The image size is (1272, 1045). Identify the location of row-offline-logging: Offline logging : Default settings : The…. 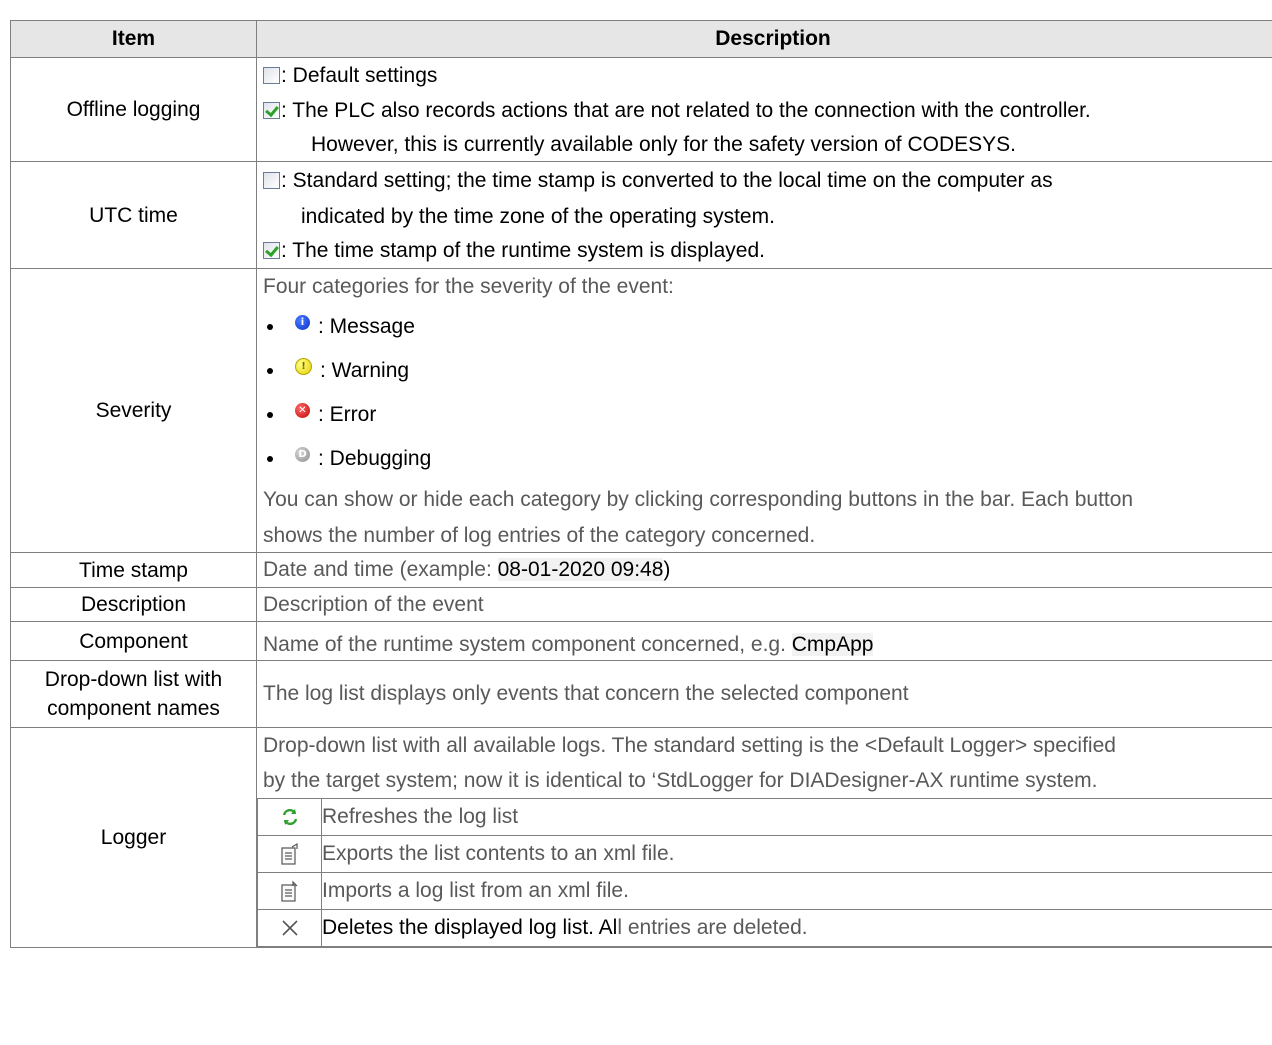
(641, 109).